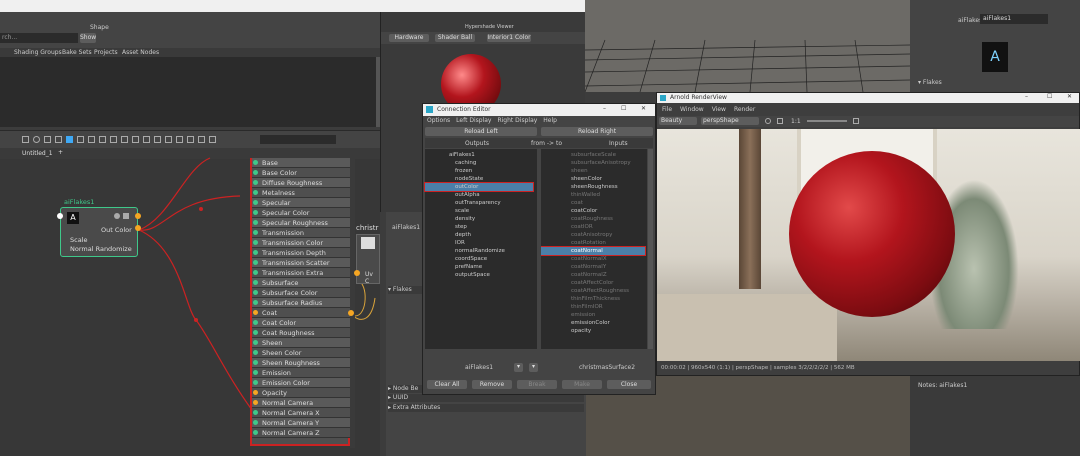 Image resolution: width=1080 pixels, height=456 pixels. Describe the element at coordinates (768, 121) in the screenshot. I see `rv-render-icon` at that location.